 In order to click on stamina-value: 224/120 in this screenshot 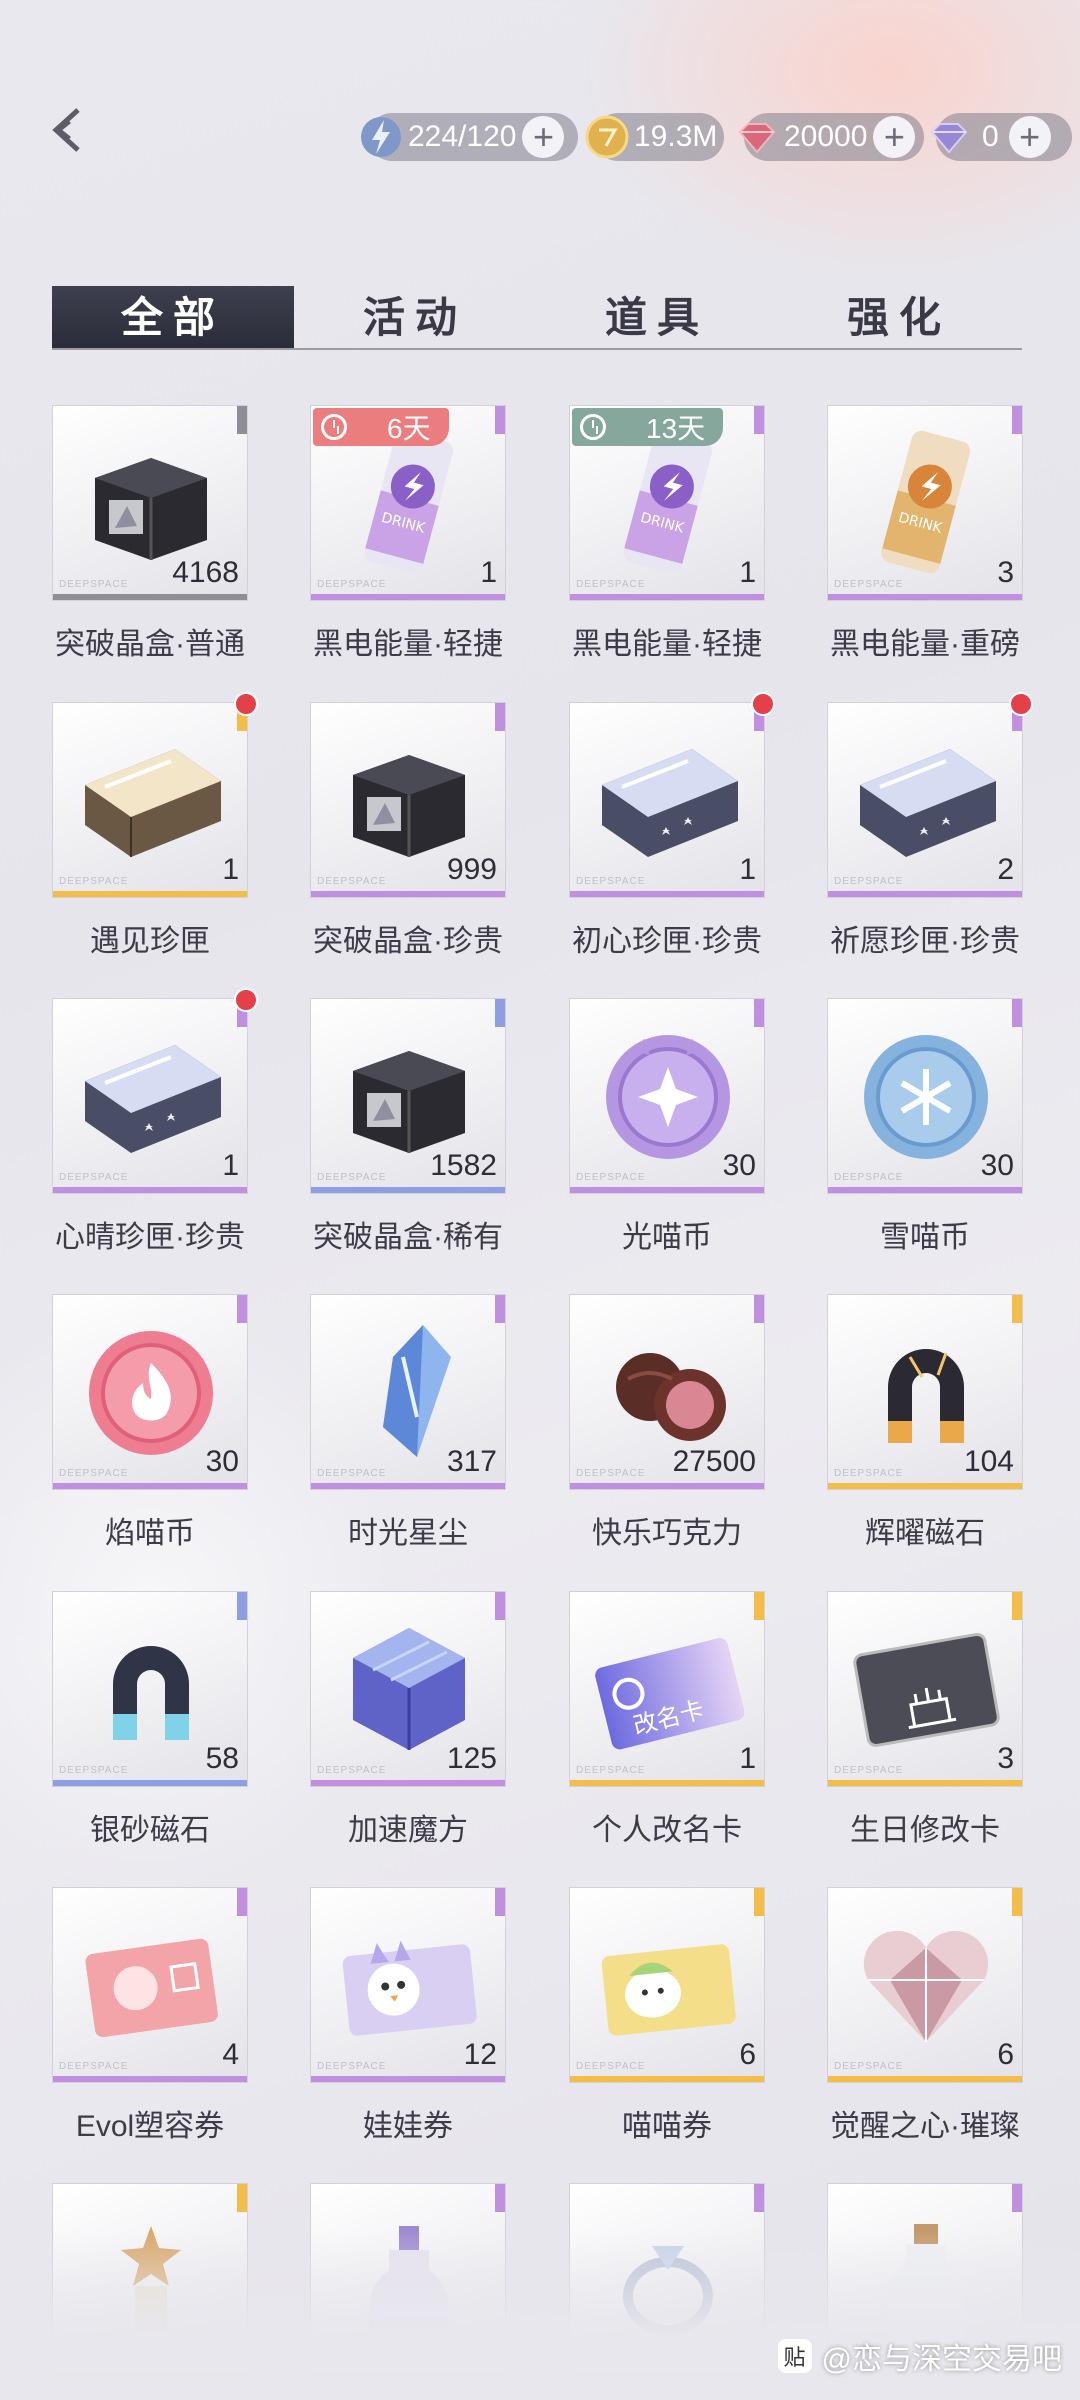, I will do `click(462, 136)`.